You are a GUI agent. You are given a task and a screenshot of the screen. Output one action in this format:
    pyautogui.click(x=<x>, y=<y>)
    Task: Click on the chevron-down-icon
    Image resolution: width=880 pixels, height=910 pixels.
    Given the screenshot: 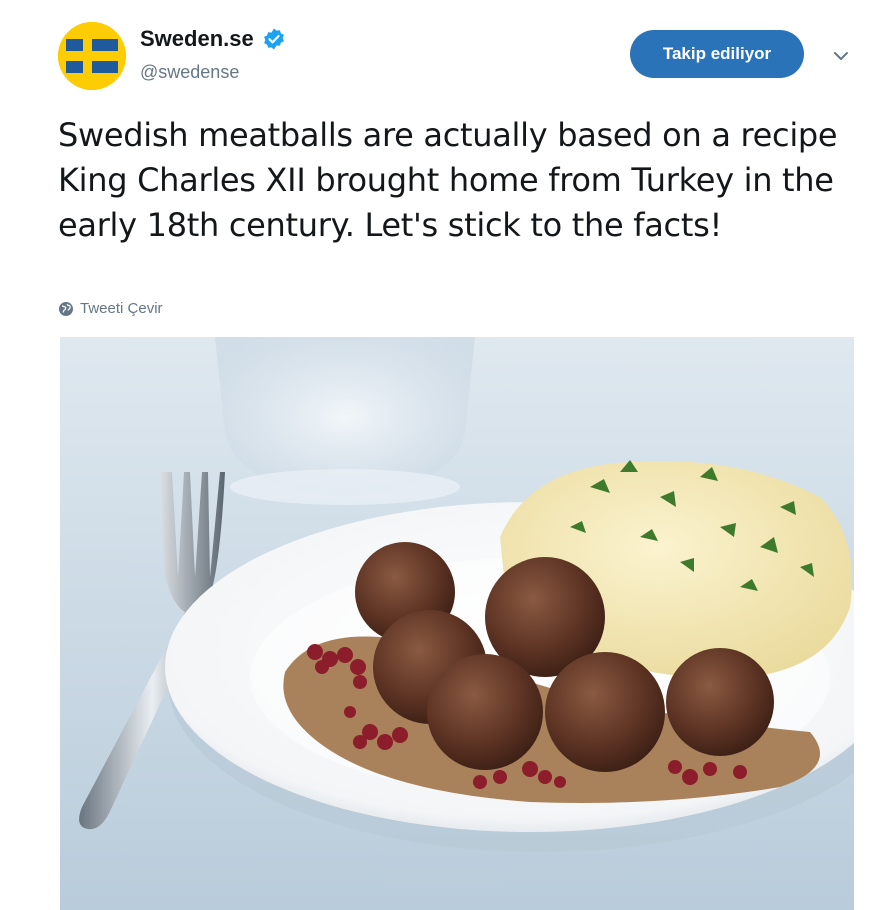 What is the action you would take?
    pyautogui.click(x=841, y=56)
    